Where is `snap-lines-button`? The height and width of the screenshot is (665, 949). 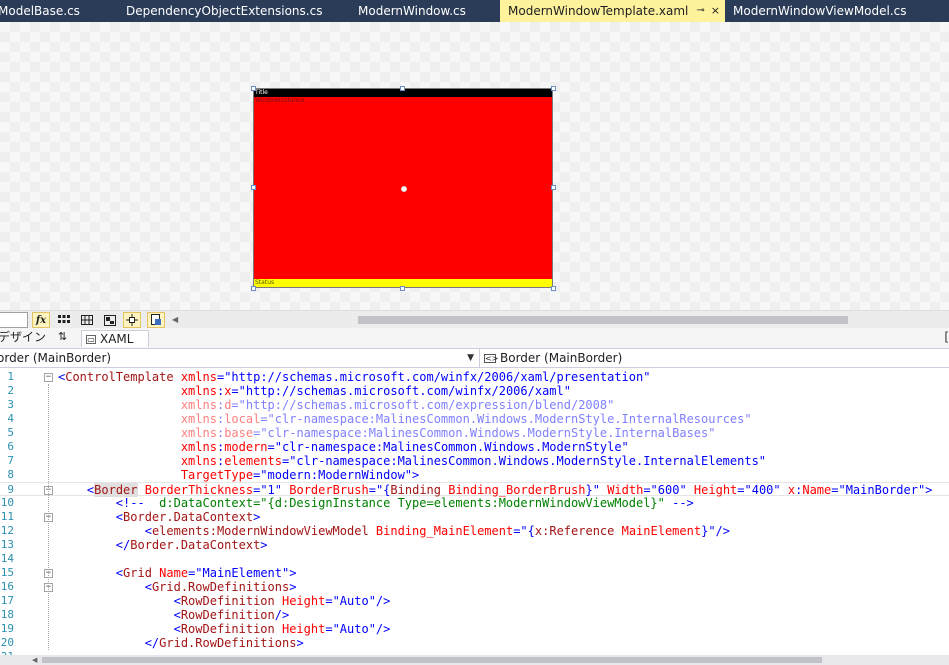 snap-lines-button is located at coordinates (132, 320).